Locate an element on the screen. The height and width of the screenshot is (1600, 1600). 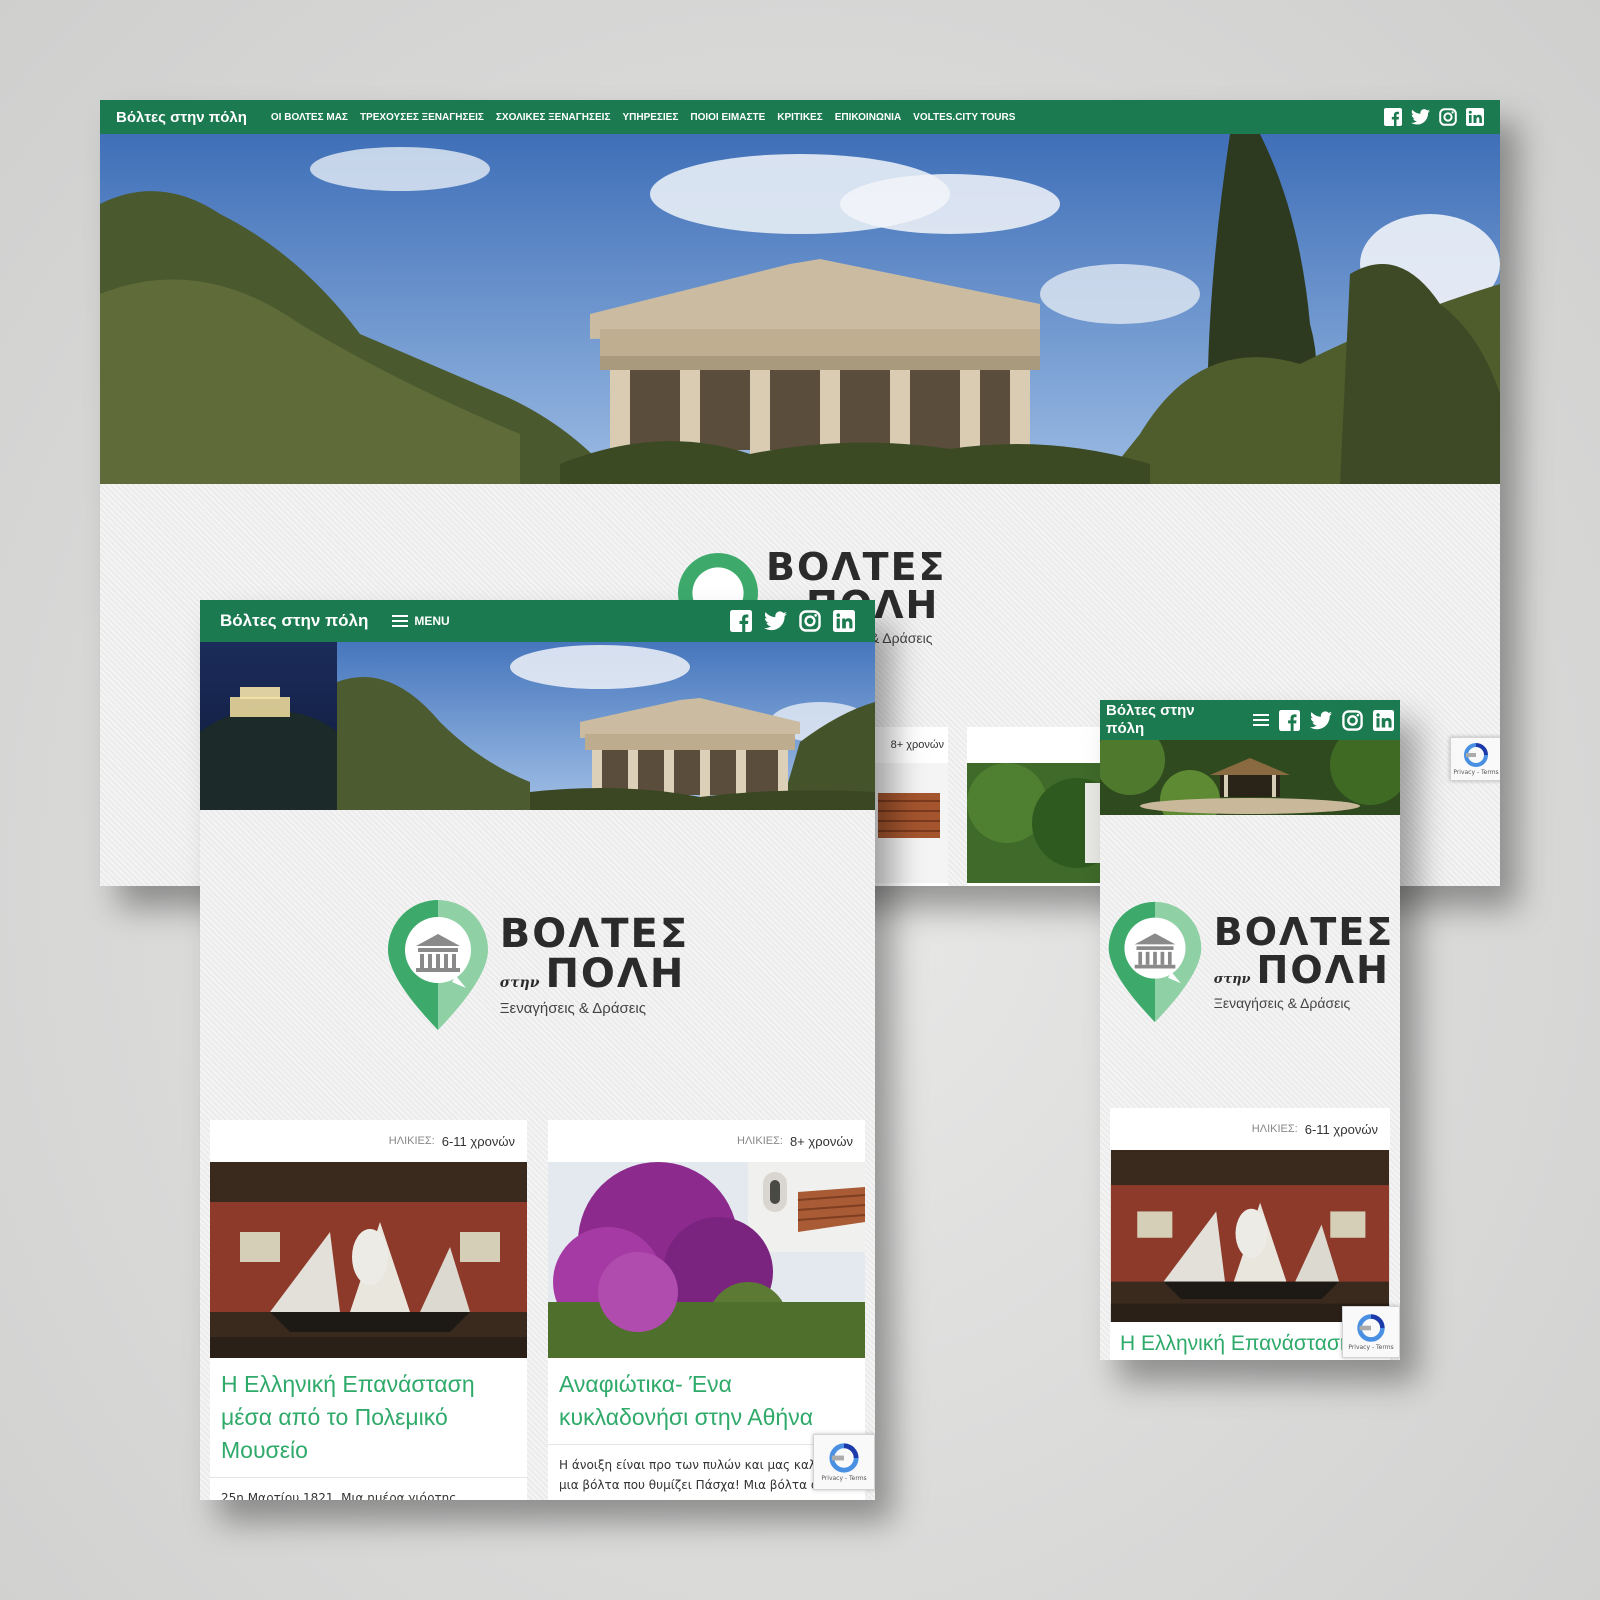
menu-toggle-button: MENU is located at coordinates (421, 621).